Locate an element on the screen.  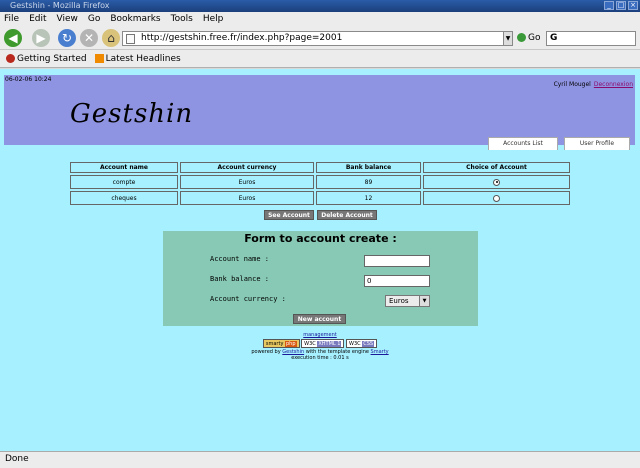
account-name: cheques is located at coordinates (124, 198).